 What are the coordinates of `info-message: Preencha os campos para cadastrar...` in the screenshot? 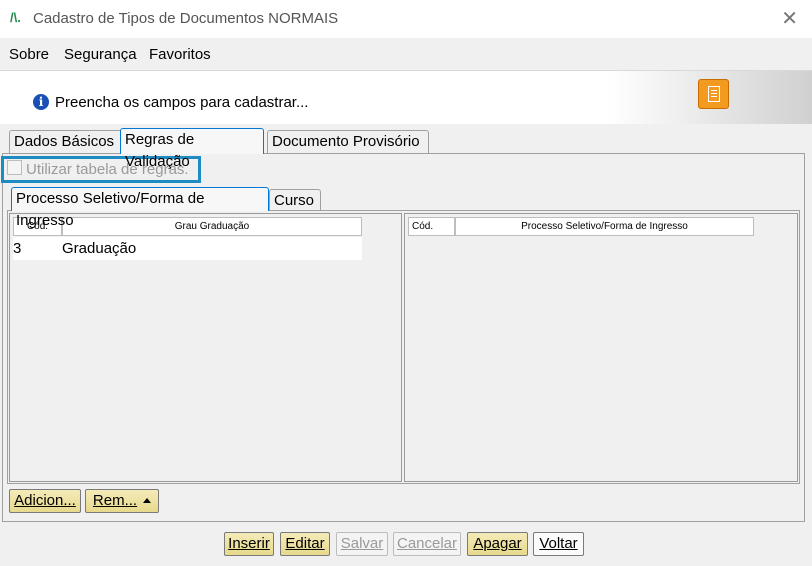 It's located at (182, 102).